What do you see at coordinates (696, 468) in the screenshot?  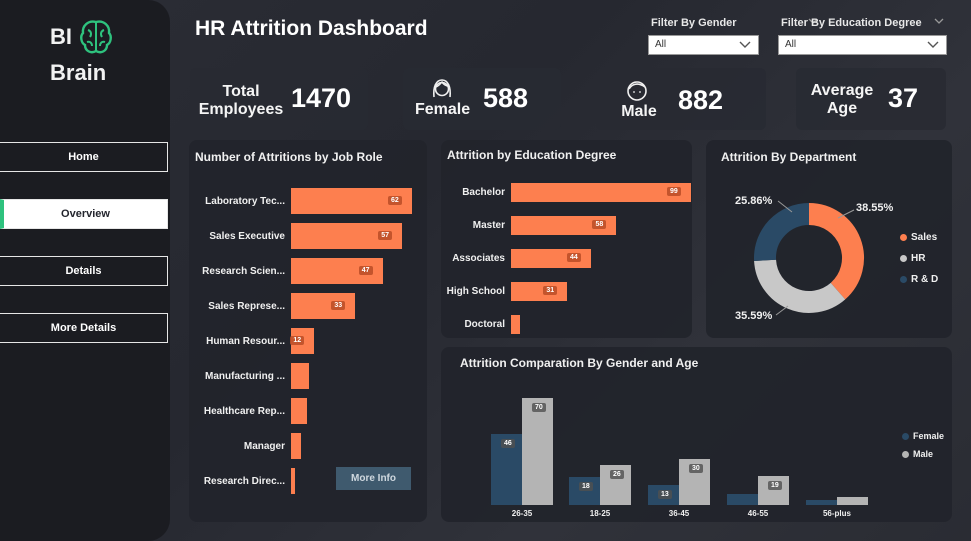 I see `column-value-label: 30` at bounding box center [696, 468].